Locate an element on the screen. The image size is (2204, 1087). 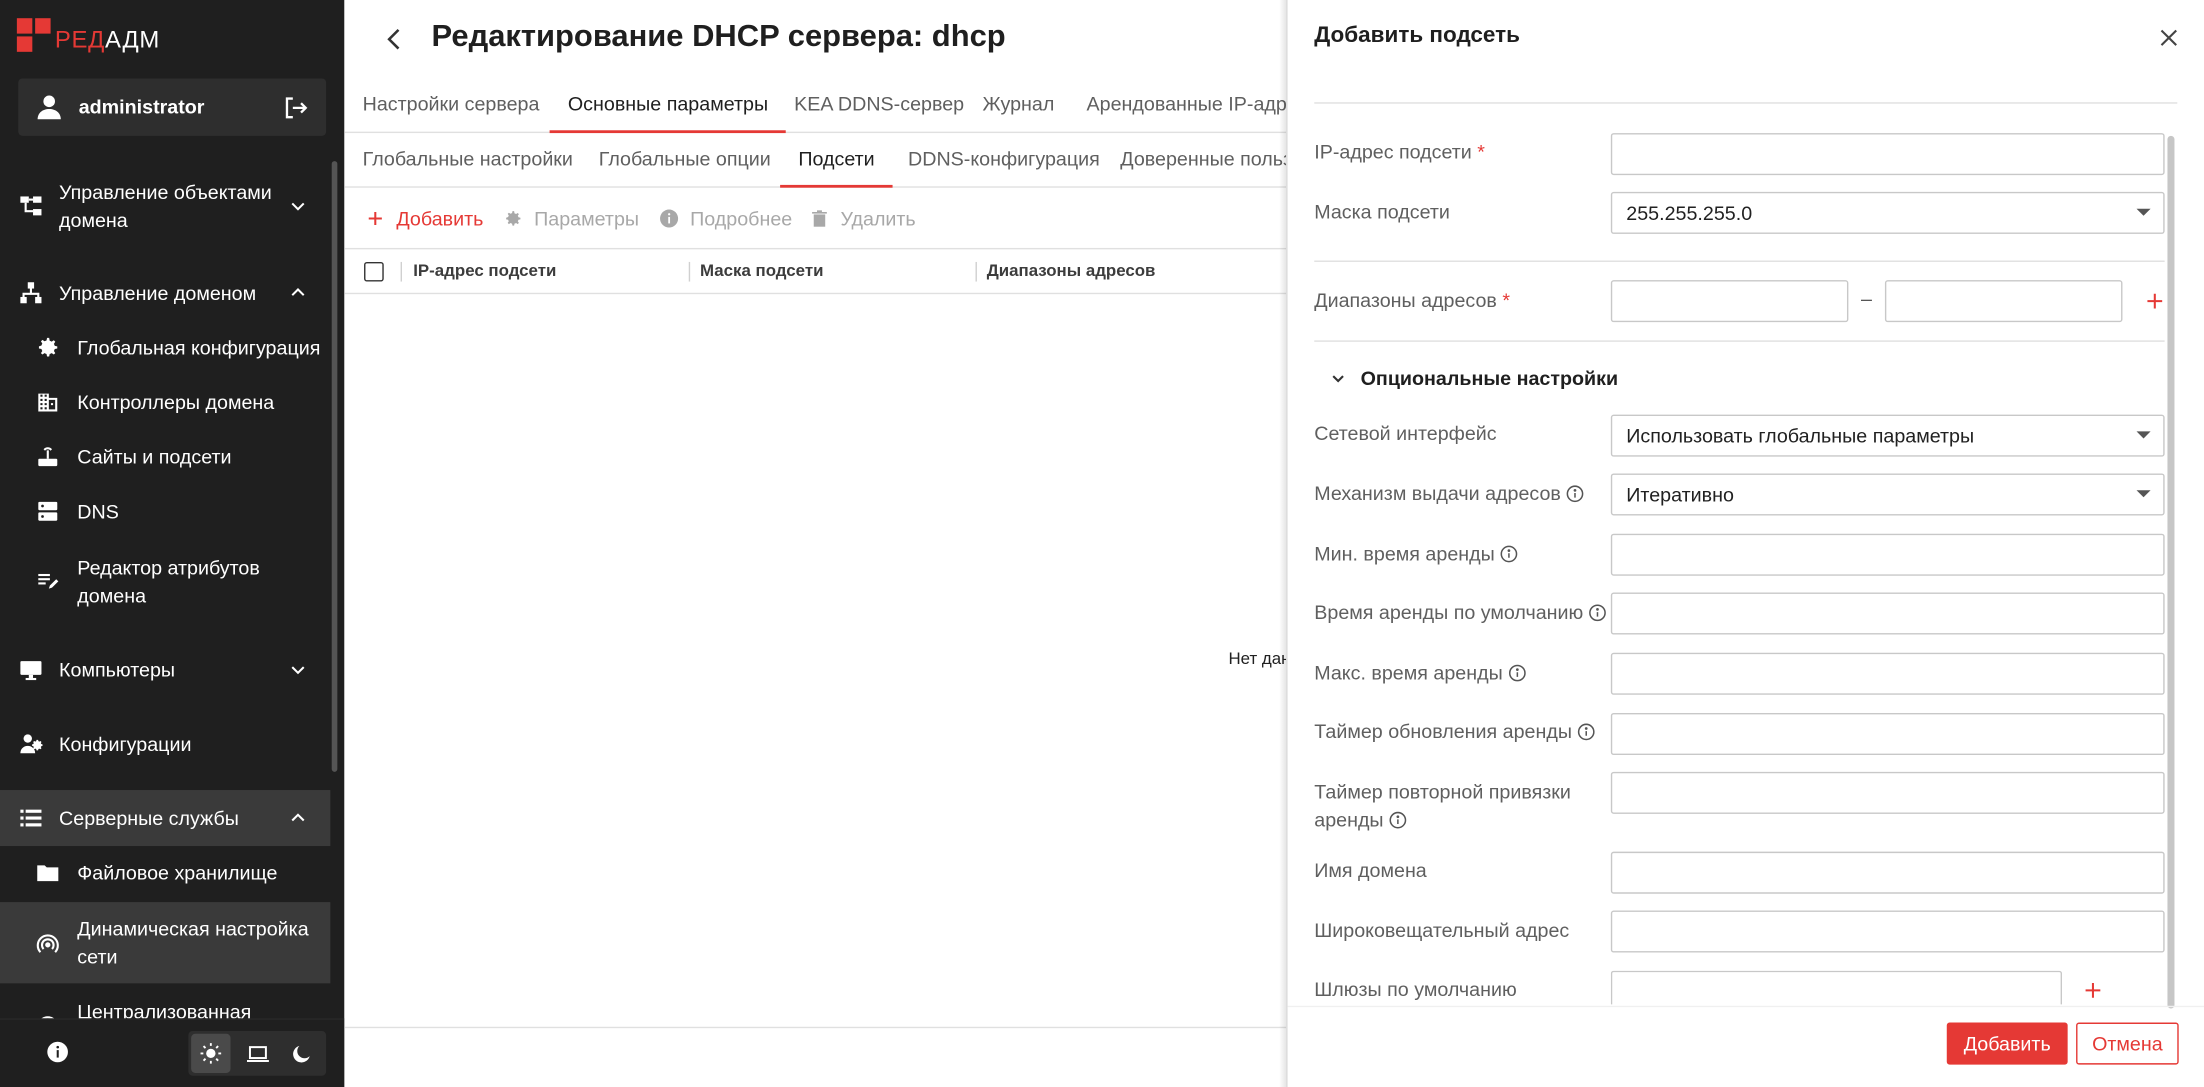
details-button-label: Подробнее is located at coordinates (741, 218).